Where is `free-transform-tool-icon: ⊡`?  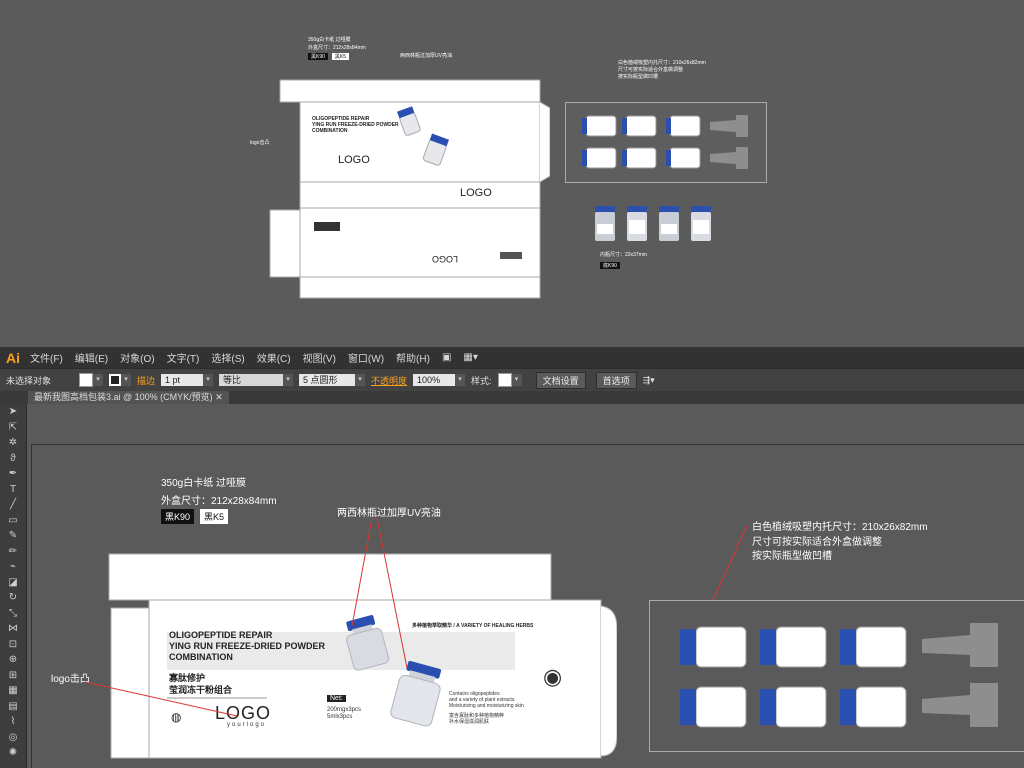
free-transform-tool-icon: ⊡ is located at coordinates (13, 645).